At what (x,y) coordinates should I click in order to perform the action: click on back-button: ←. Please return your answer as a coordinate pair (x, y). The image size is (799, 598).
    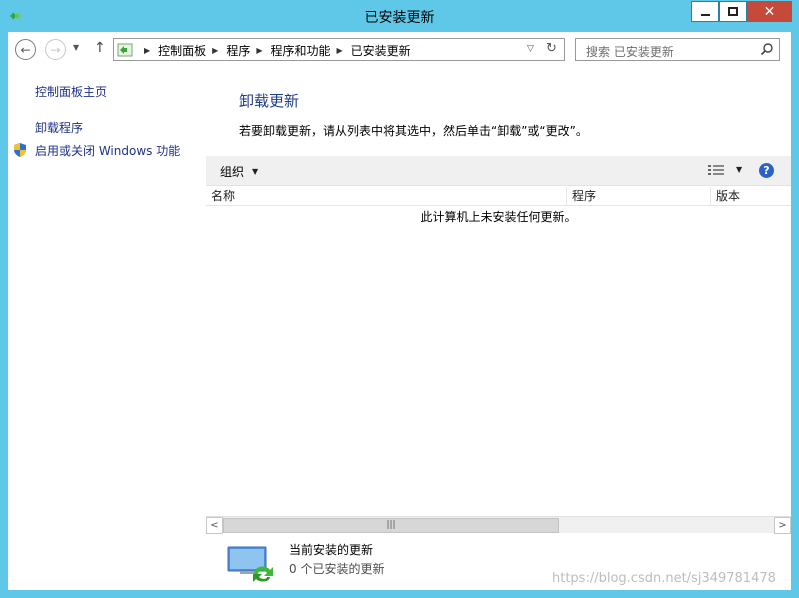
    Looking at the image, I should click on (25, 49).